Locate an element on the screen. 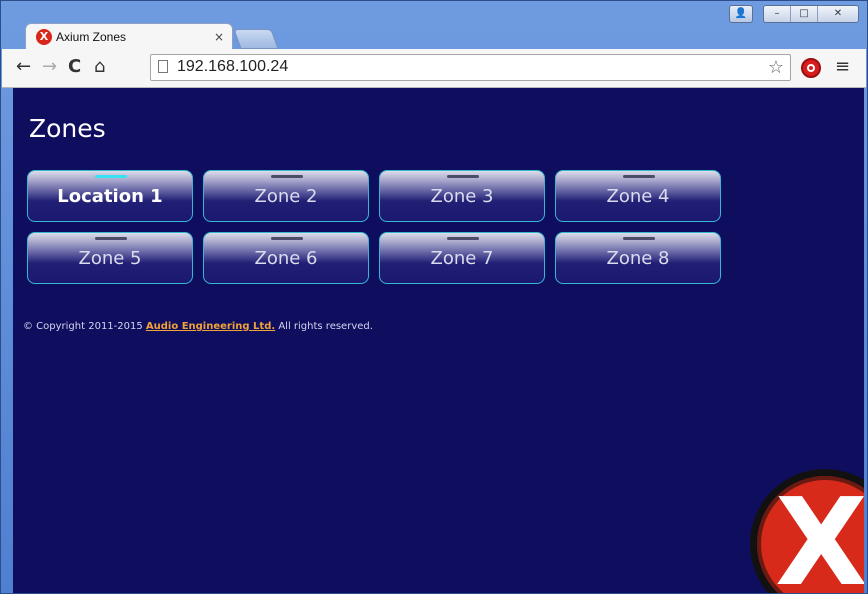  zone-button-zone-5: Zone 5 is located at coordinates (110, 258).